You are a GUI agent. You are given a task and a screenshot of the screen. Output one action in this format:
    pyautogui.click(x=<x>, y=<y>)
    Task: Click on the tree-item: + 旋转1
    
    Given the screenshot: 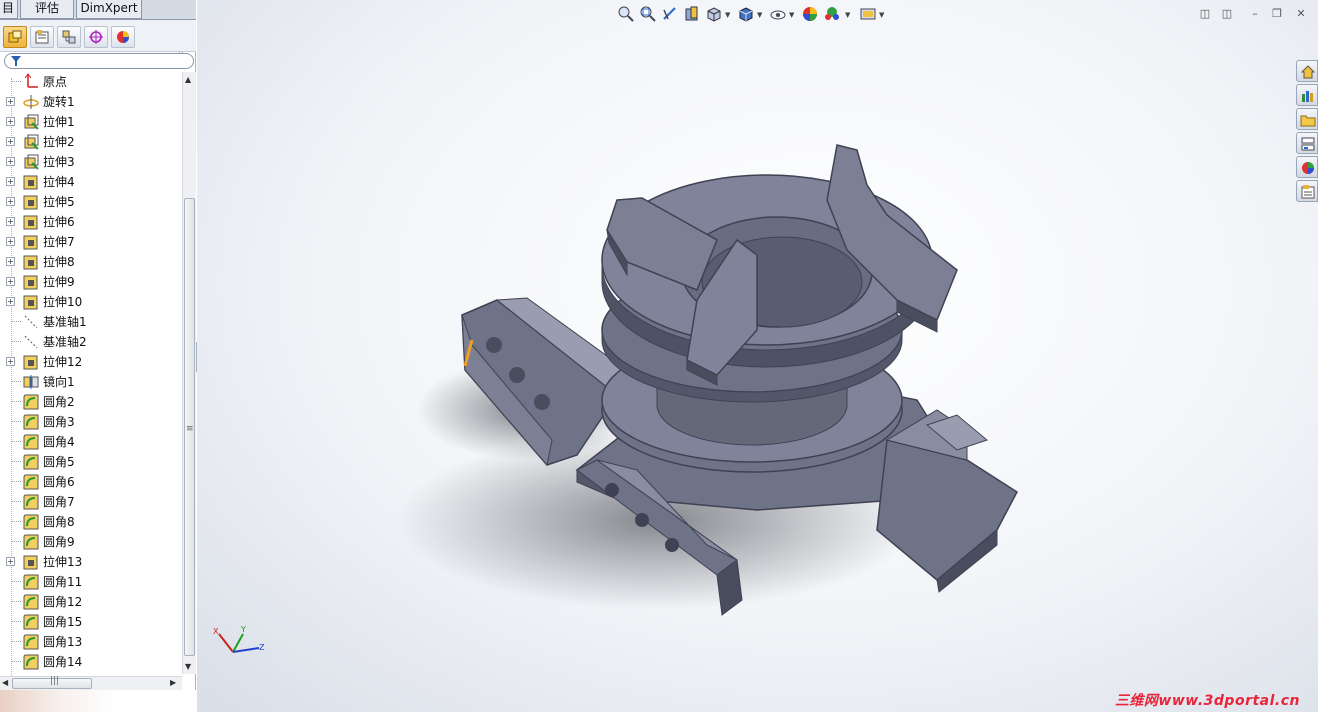 What is the action you would take?
    pyautogui.click(x=91, y=102)
    